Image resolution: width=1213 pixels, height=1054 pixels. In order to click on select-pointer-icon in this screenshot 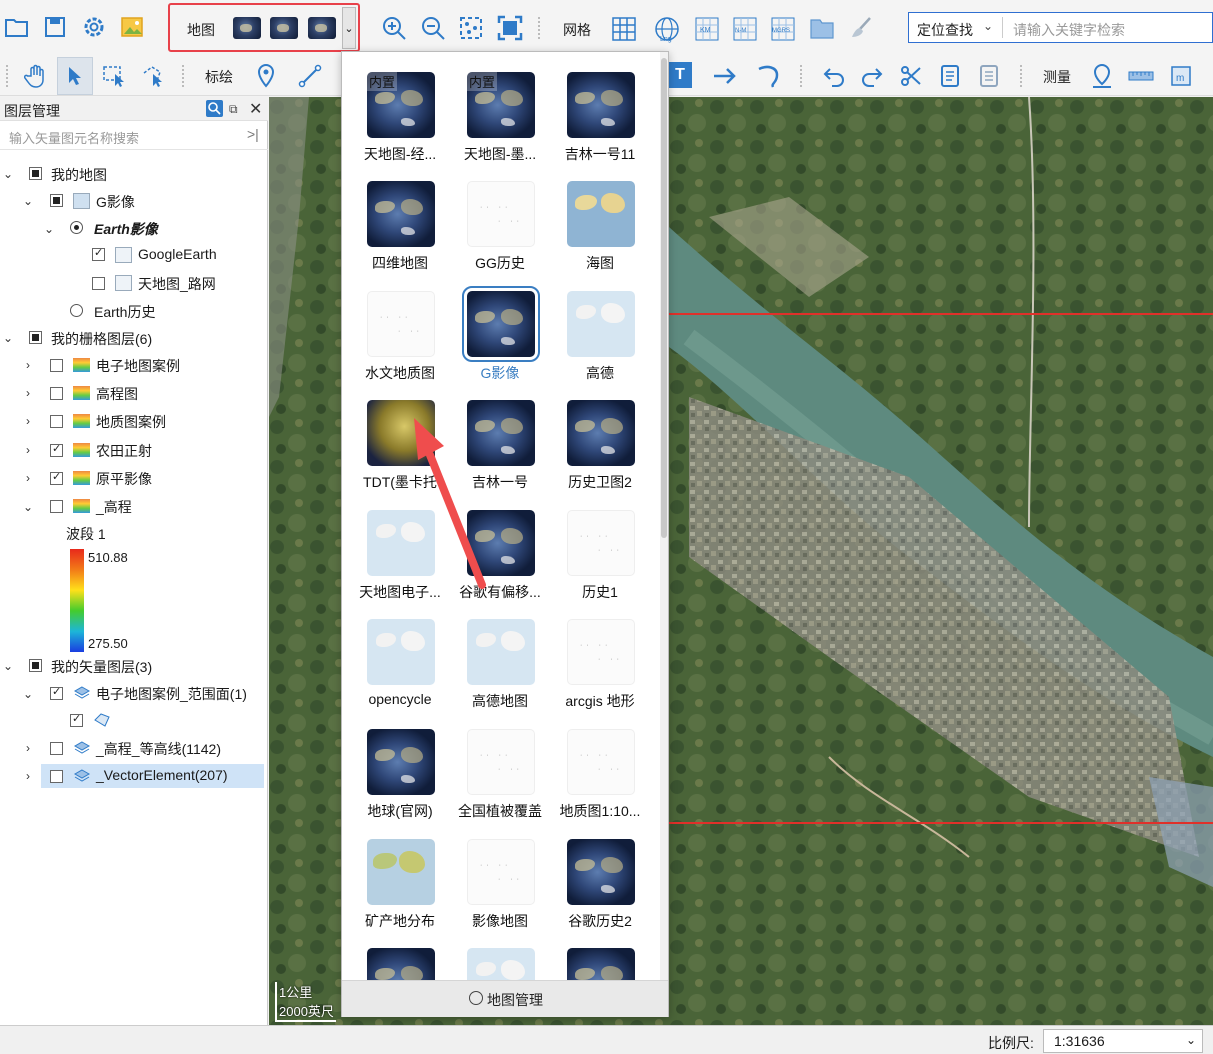, I will do `click(75, 76)`.